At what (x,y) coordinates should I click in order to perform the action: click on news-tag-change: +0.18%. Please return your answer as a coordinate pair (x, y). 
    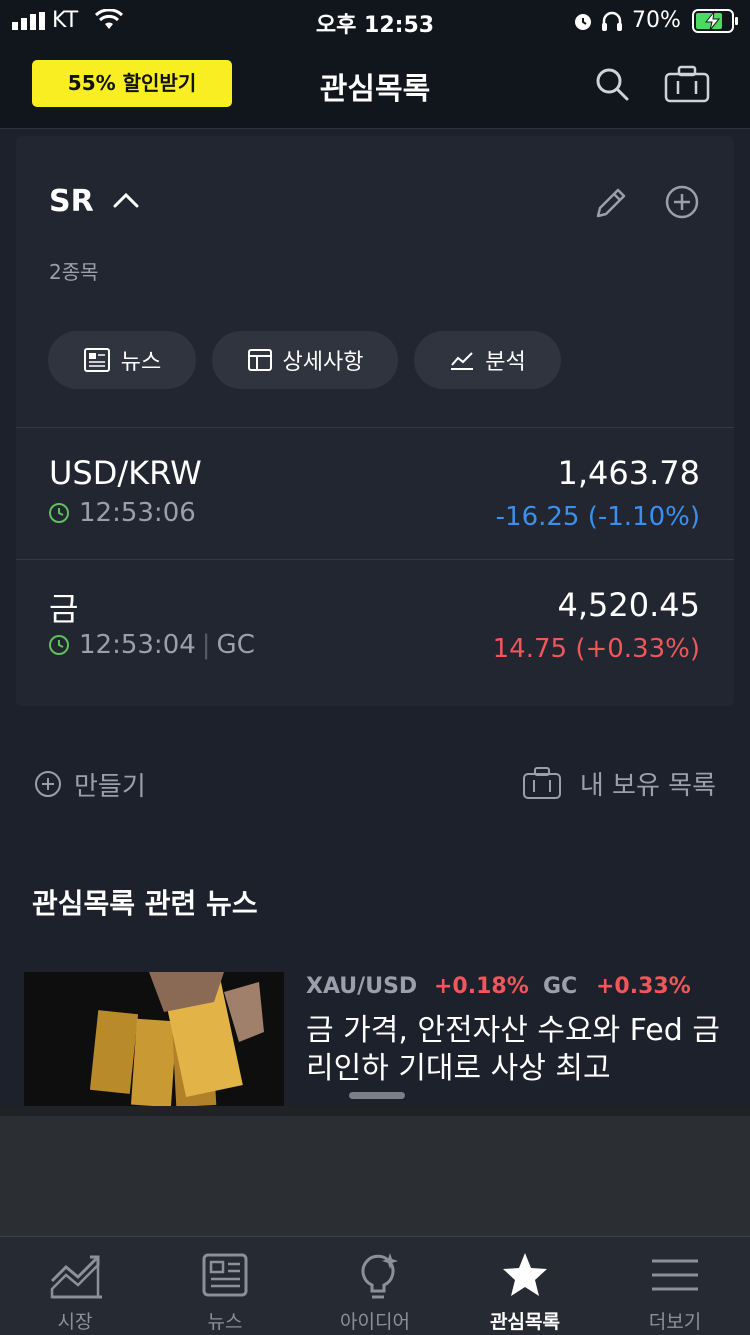
    Looking at the image, I should click on (481, 986).